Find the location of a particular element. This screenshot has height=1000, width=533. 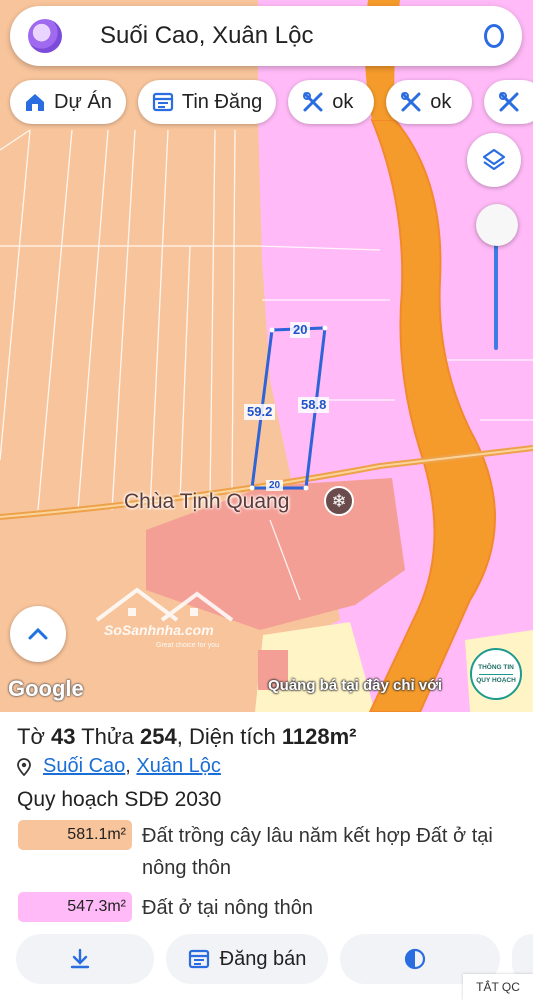

expand-up-button is located at coordinates (38, 634).